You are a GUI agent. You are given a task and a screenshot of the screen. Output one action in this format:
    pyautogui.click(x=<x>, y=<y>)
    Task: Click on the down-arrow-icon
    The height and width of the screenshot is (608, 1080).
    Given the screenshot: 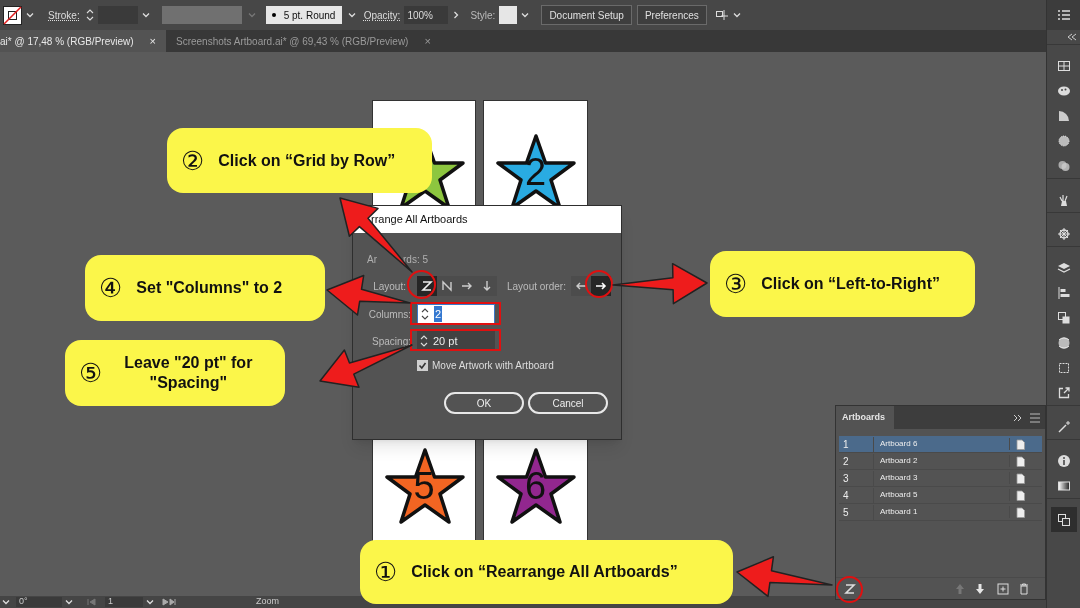 What is the action you would take?
    pyautogui.click(x=980, y=588)
    